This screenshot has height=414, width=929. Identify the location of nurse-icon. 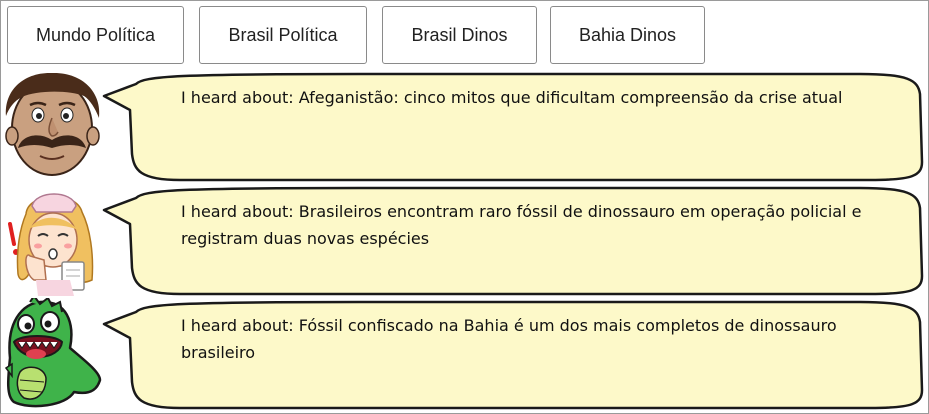
(52, 240).